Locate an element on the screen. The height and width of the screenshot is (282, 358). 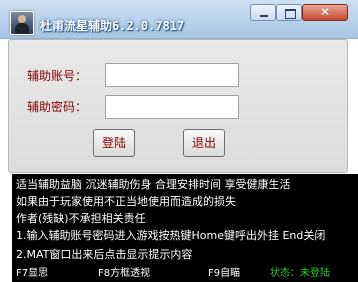
info-line: 2.MAT窗口出来后点击显示提示内容 is located at coordinates (104, 254).